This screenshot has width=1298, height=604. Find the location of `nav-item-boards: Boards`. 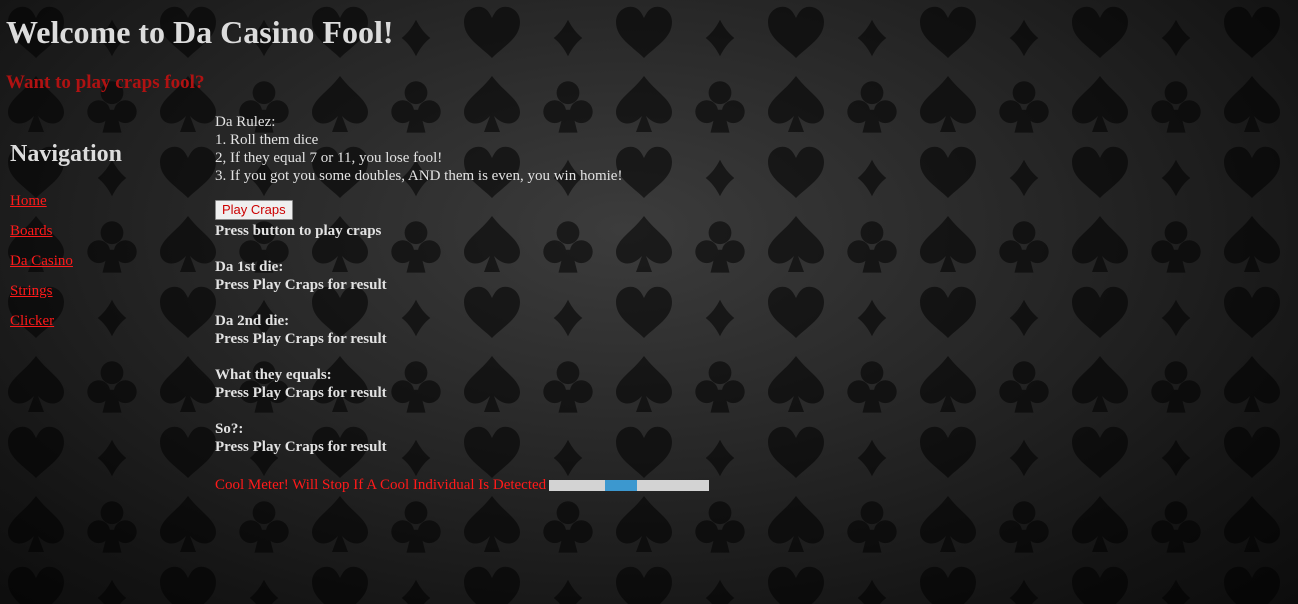

nav-item-boards: Boards is located at coordinates (105, 235).